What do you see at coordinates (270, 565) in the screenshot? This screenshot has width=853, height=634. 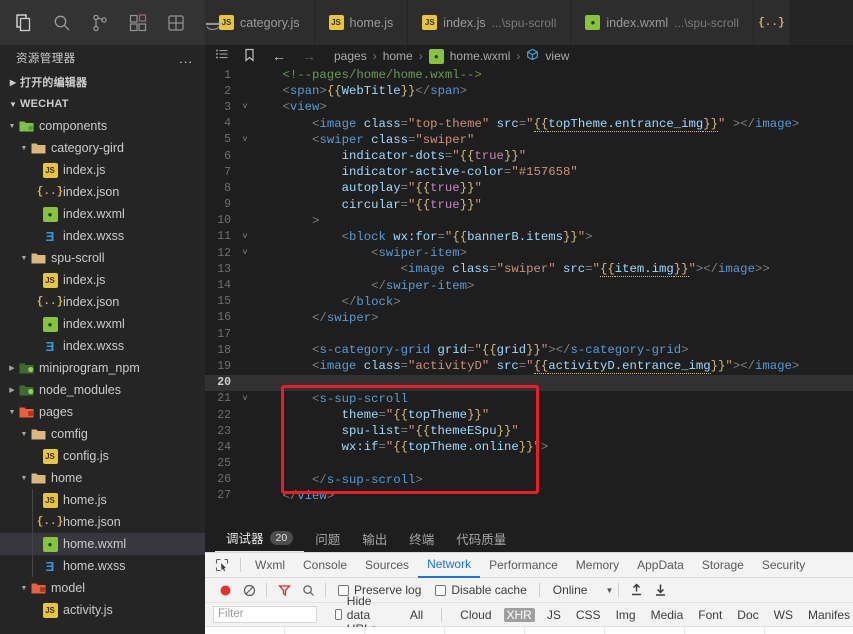 I see `devtools-tab: Wxml` at bounding box center [270, 565].